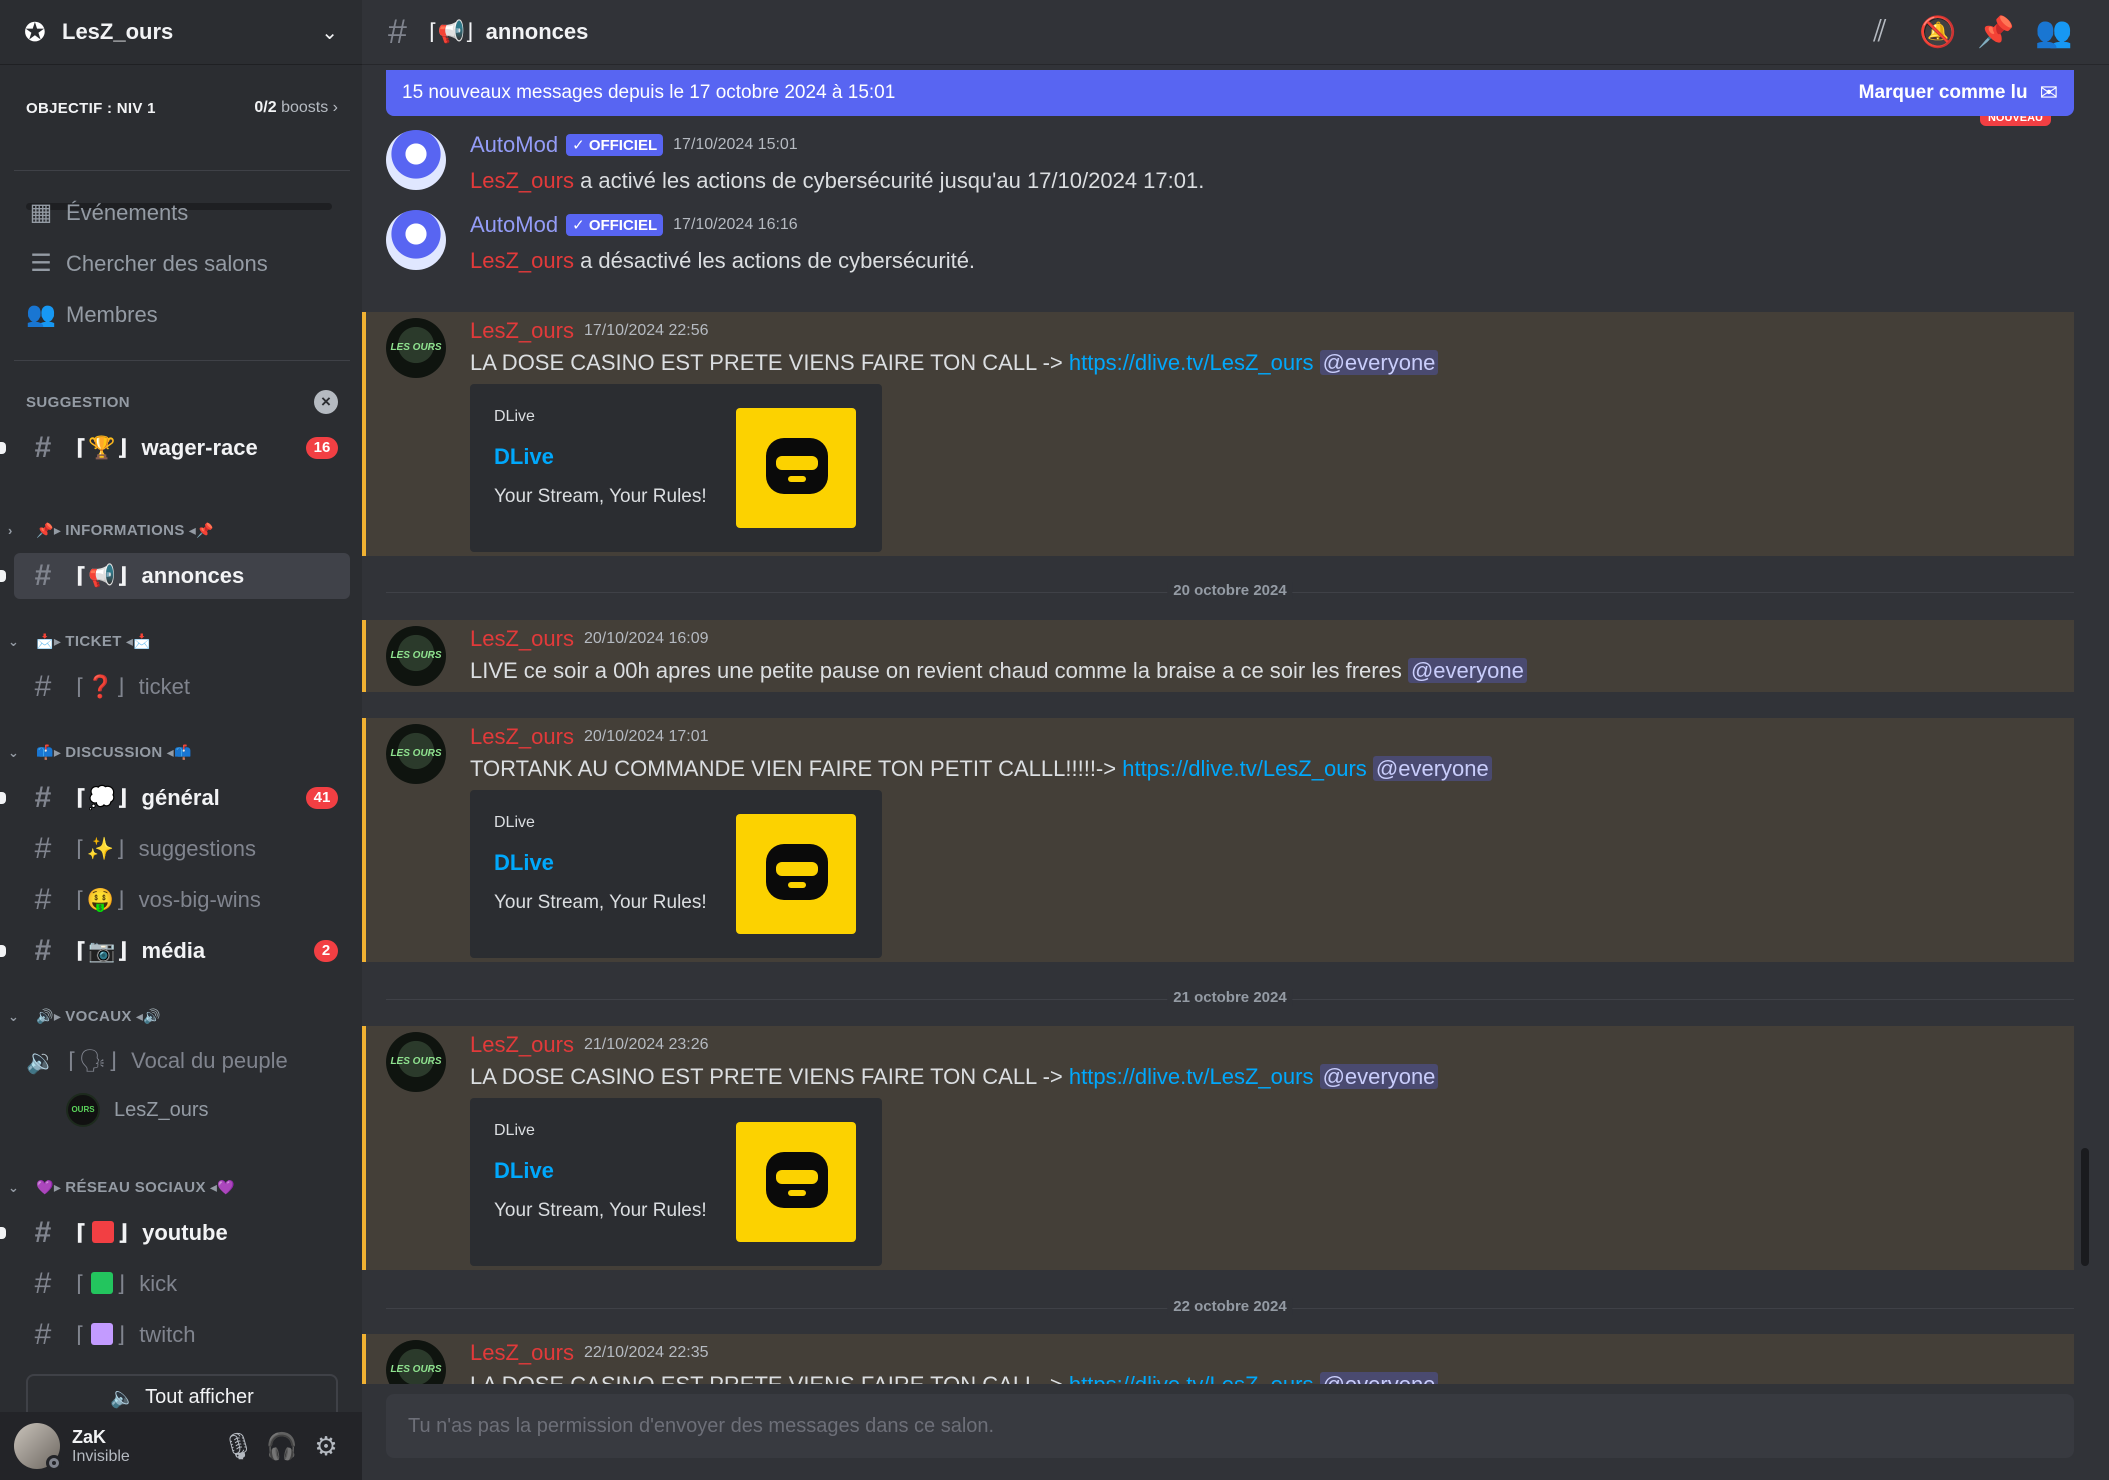 This screenshot has width=2109, height=1480. I want to click on purple-square-icon, so click(101, 1334).